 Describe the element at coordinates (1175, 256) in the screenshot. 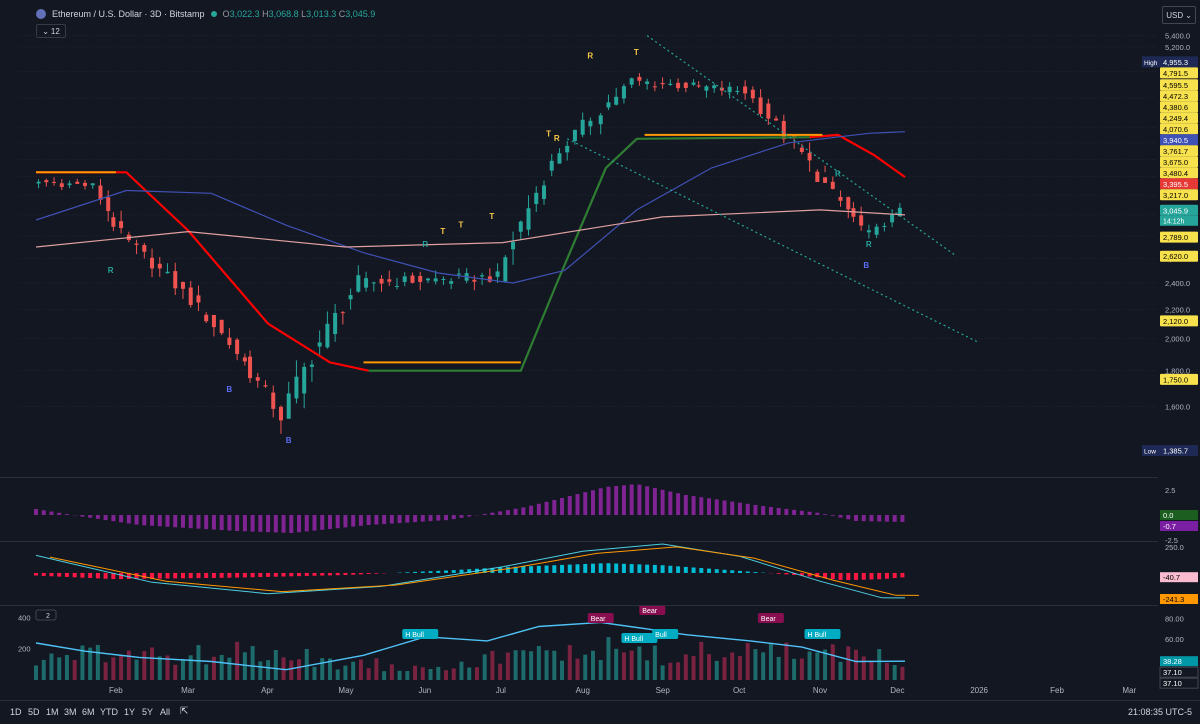

I see `price-label: 2,620.0` at that location.